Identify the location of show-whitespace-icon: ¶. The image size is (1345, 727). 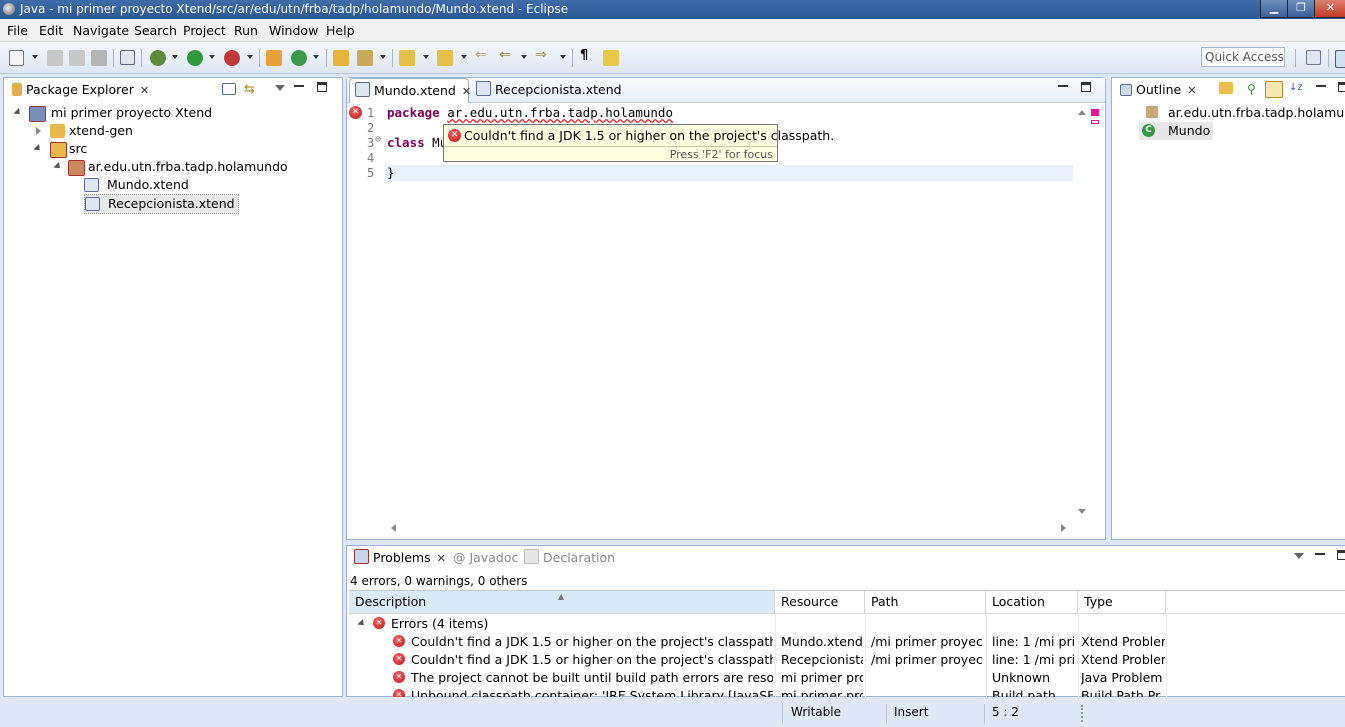
(588, 56).